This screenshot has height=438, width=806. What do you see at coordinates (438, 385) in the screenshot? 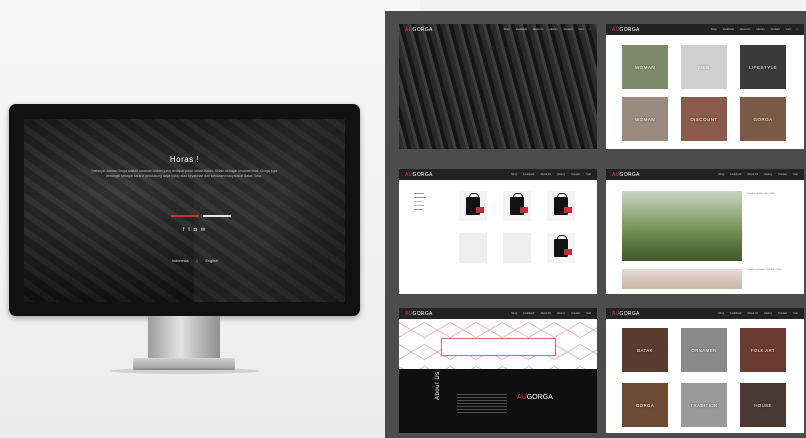
I see `about-heading: About Us` at bounding box center [438, 385].